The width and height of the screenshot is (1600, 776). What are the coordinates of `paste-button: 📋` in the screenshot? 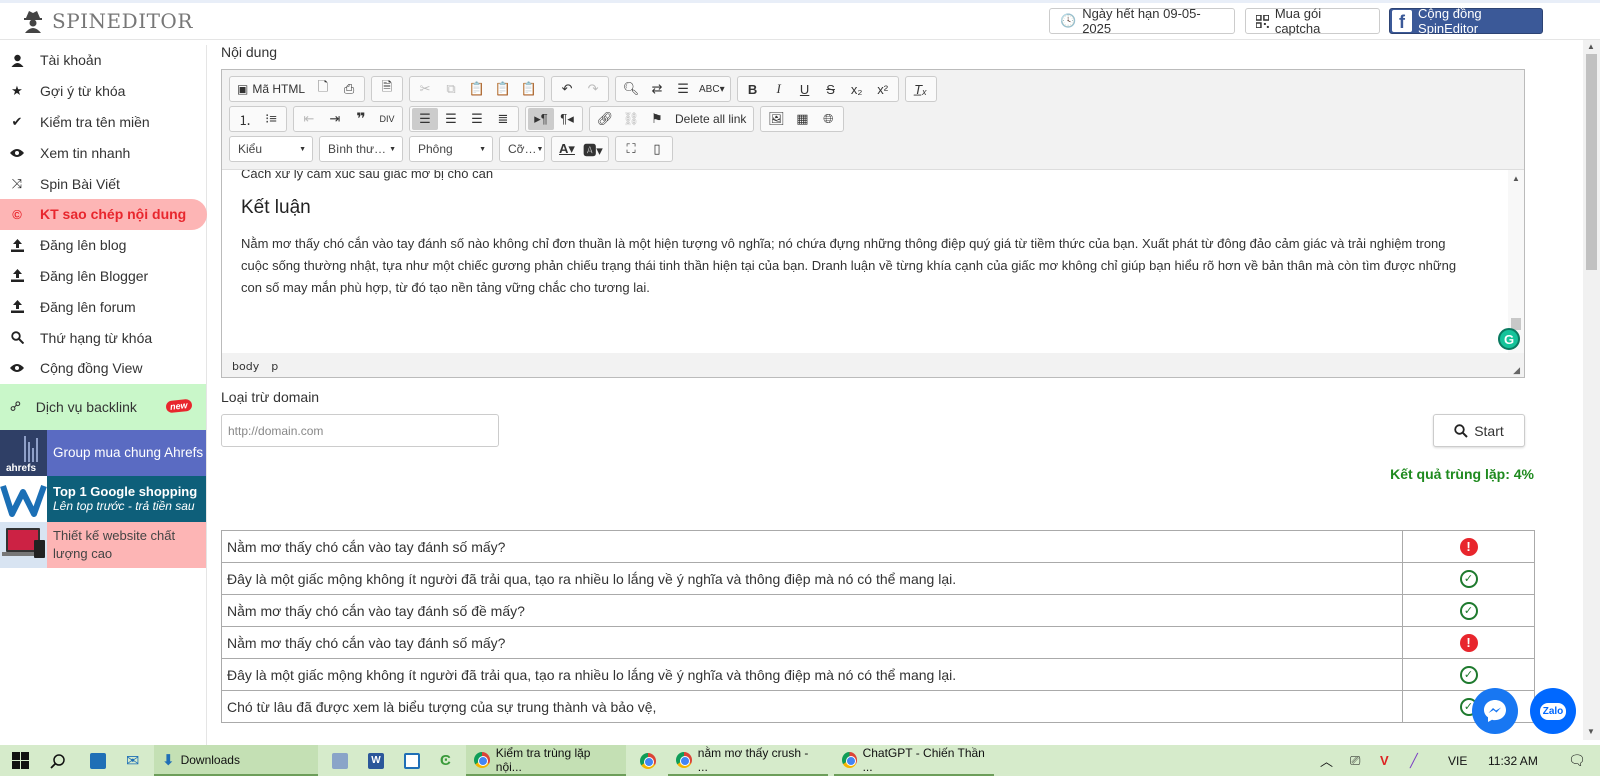 It's located at (477, 89).